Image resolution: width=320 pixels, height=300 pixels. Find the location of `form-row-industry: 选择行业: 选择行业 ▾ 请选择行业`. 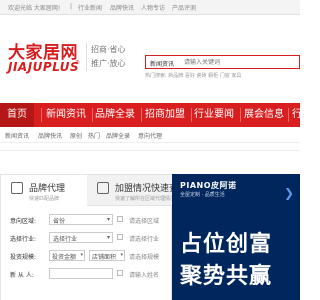

form-row-industry: 选择行业: 选择行业 ▾ 请选择行业 is located at coordinates (87, 238).